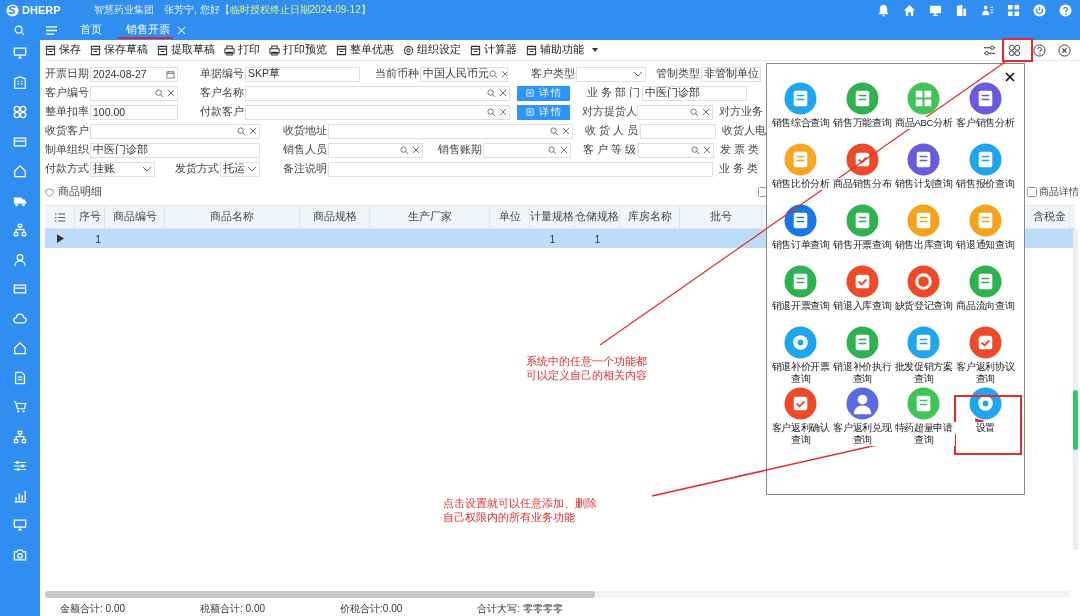  What do you see at coordinates (985, 356) in the screenshot?
I see `function-shortcut: 客户返利协议查询` at bounding box center [985, 356].